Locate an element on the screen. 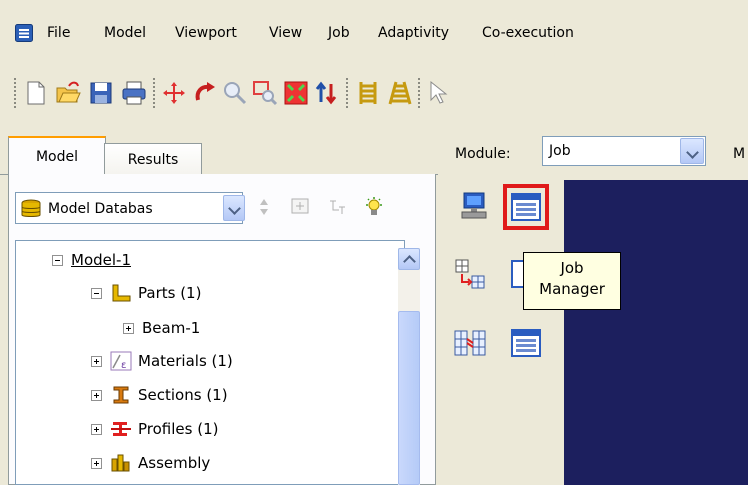  select-icon is located at coordinates (440, 93).